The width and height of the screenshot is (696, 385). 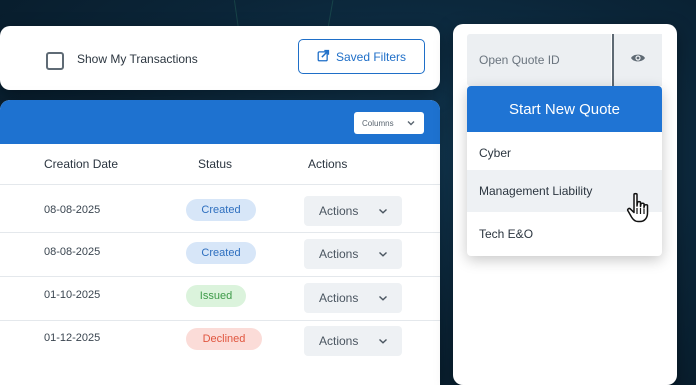 I want to click on column-header-status: Status, so click(x=215, y=164).